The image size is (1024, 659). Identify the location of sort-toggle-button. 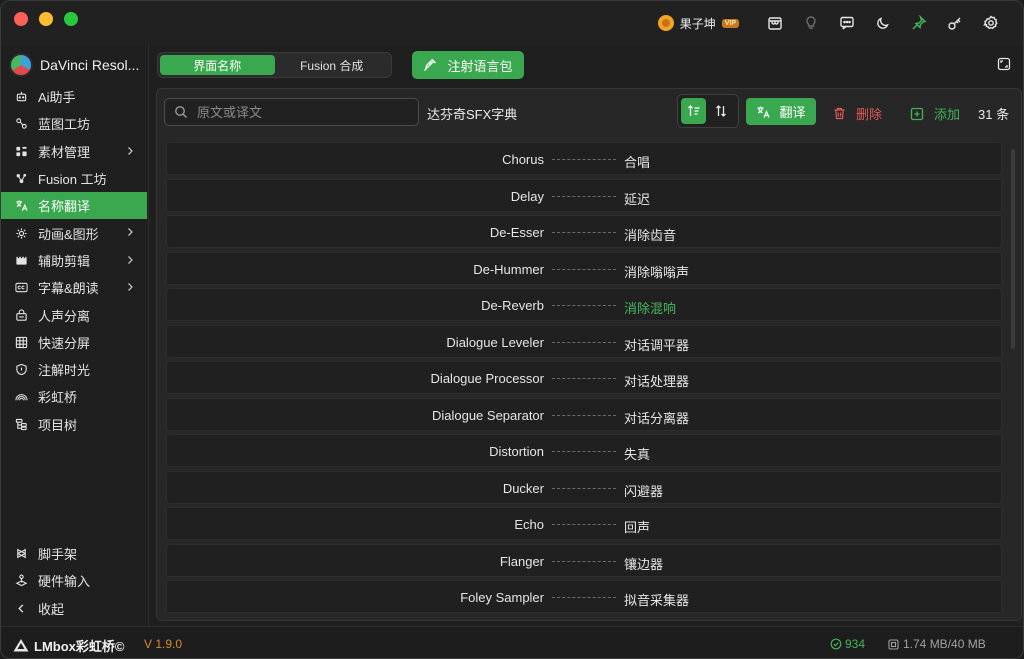
(720, 111).